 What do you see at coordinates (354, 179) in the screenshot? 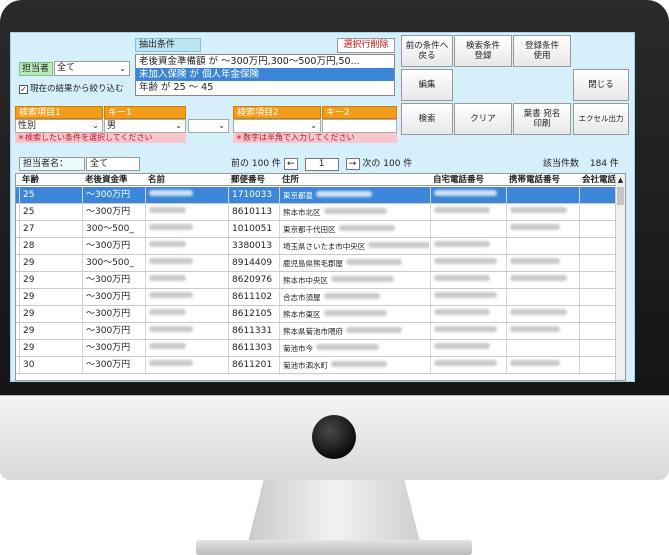
I see `column-header: 住所` at bounding box center [354, 179].